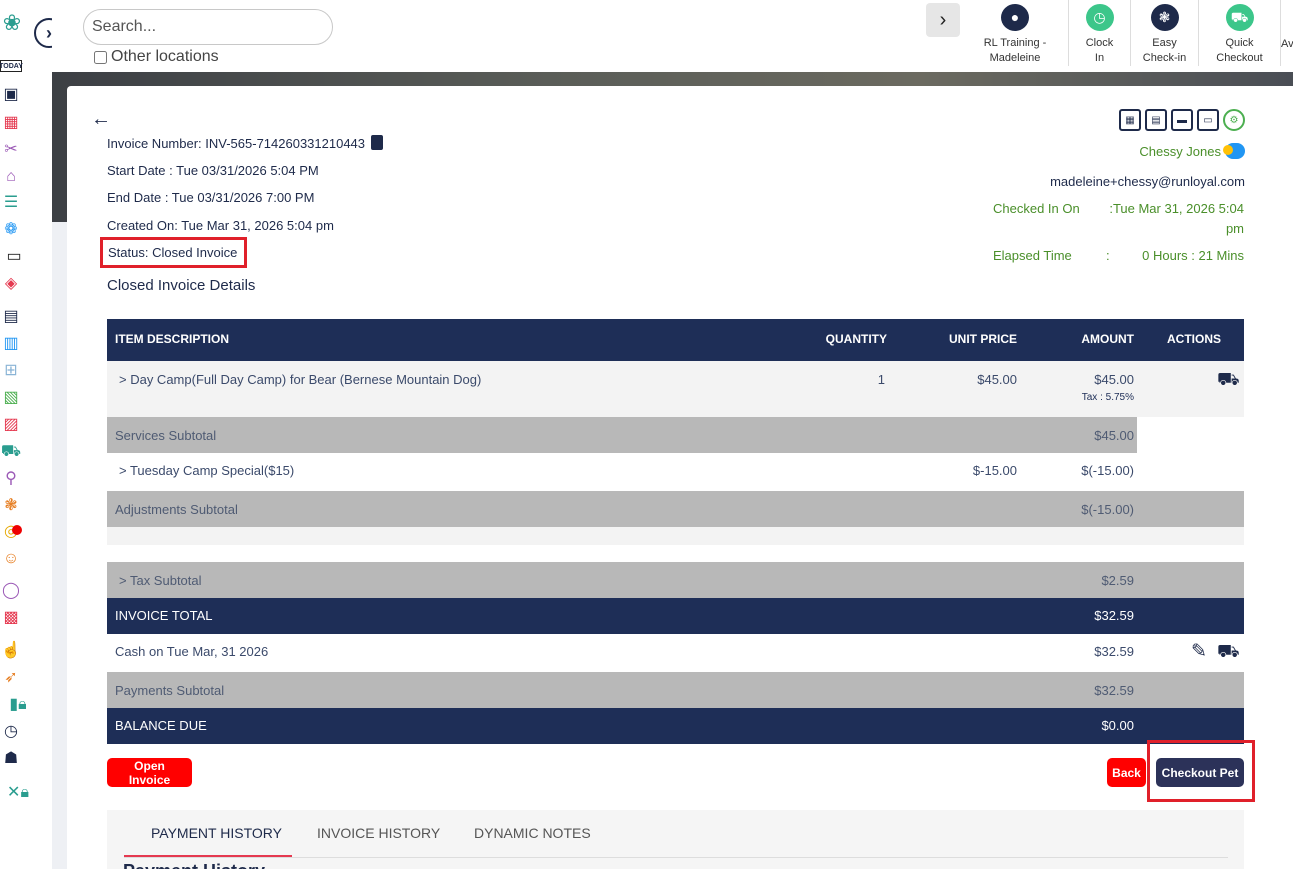  I want to click on section-title: Closed Invoice Details, so click(181, 285).